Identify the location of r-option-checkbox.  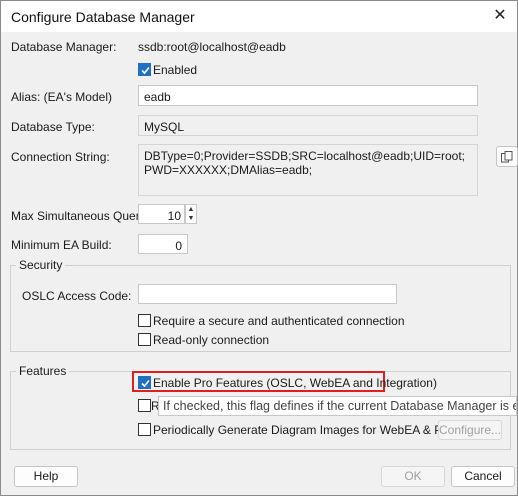
(144, 405).